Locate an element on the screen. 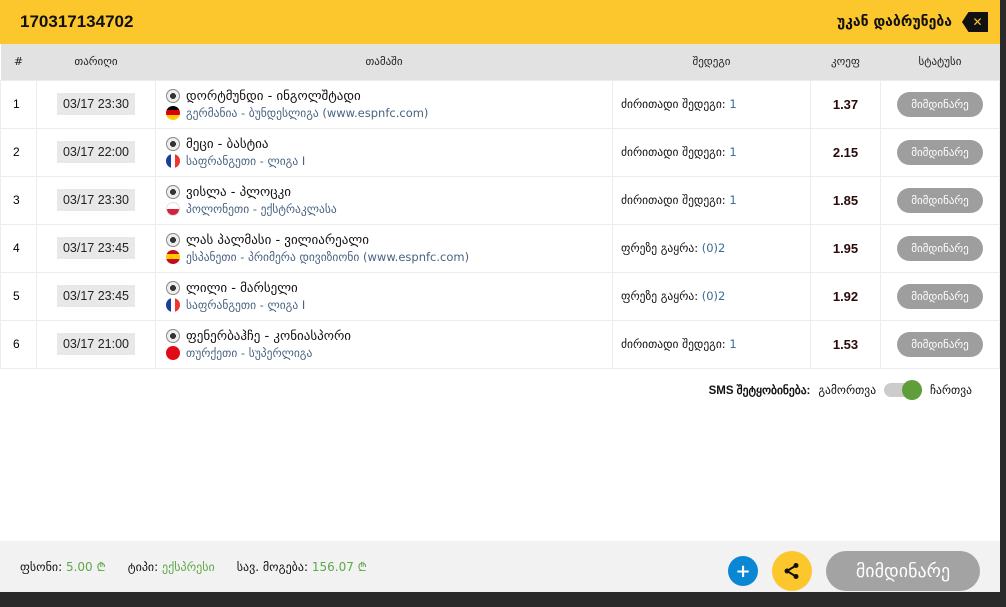 The image size is (1006, 607). column-header: შედეგი is located at coordinates (711, 62).